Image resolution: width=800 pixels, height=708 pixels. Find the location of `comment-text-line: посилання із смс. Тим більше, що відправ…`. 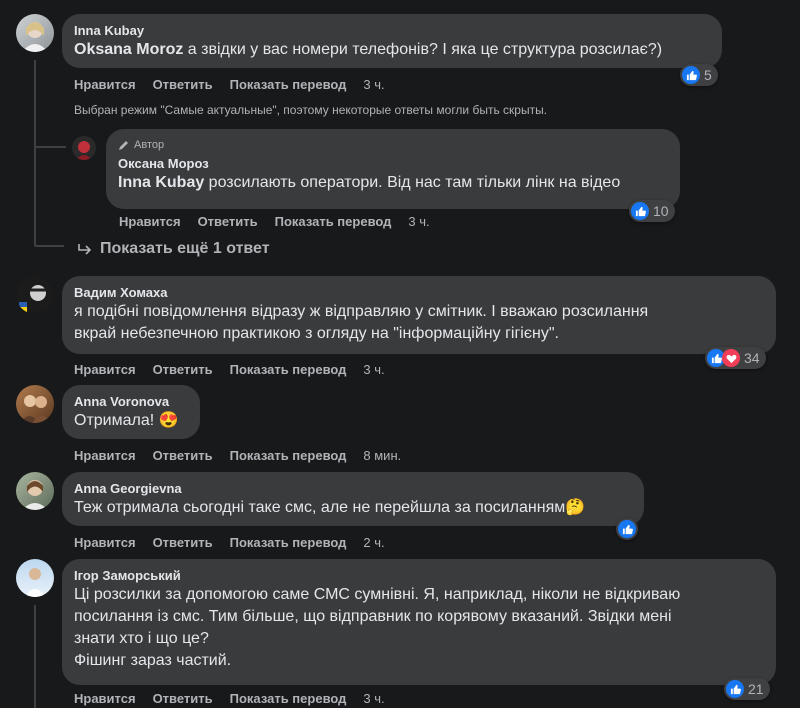

comment-text-line: посилання із смс. Тим більше, що відправ… is located at coordinates (373, 616).